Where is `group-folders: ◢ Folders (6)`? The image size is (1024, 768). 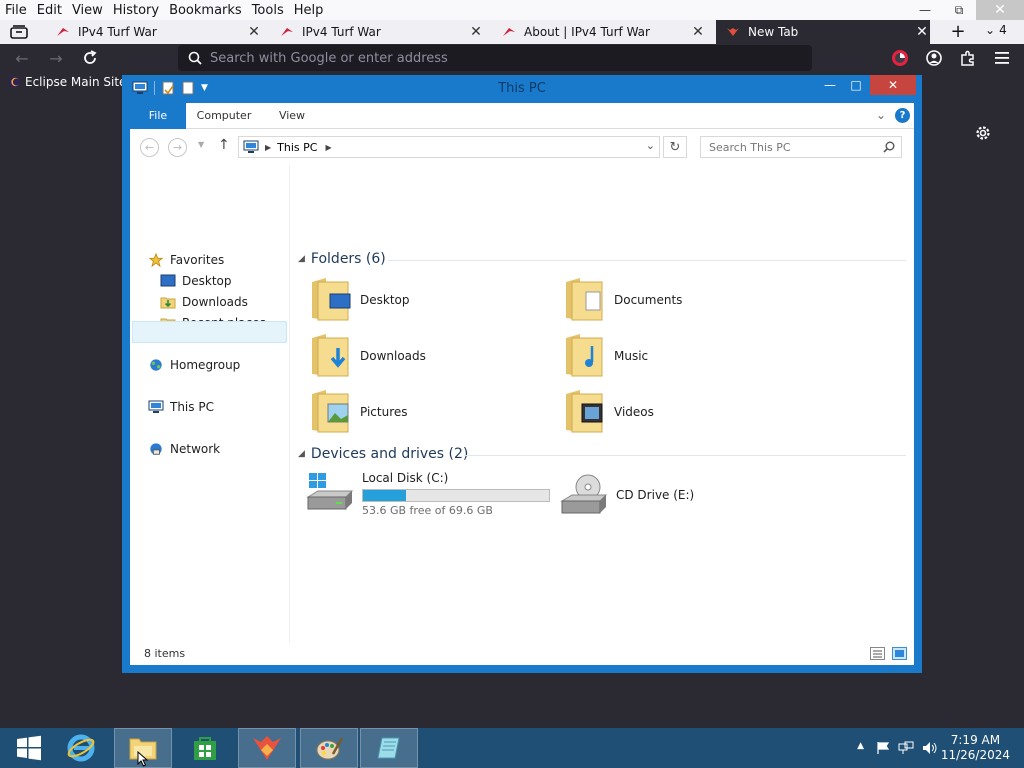 group-folders: ◢ Folders (6) is located at coordinates (342, 259).